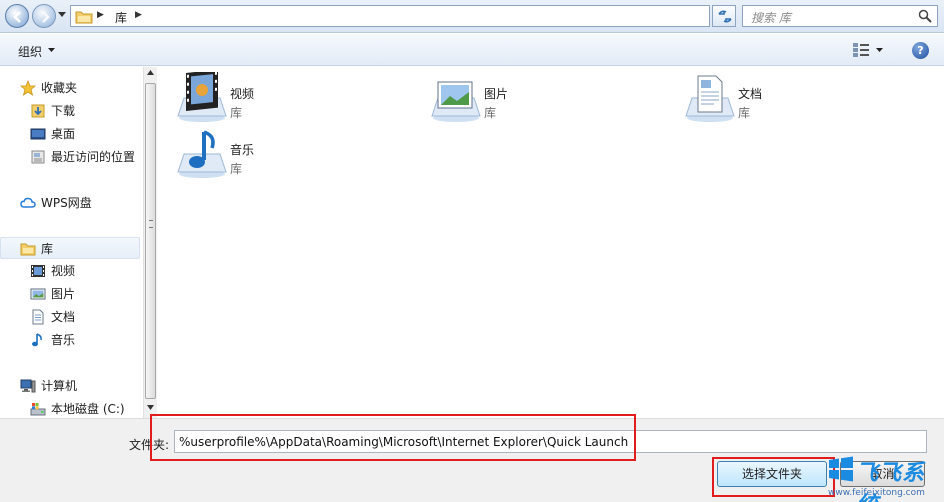 Image resolution: width=944 pixels, height=502 pixels. Describe the element at coordinates (771, 17) in the screenshot. I see `search-input: 搜索 库` at that location.